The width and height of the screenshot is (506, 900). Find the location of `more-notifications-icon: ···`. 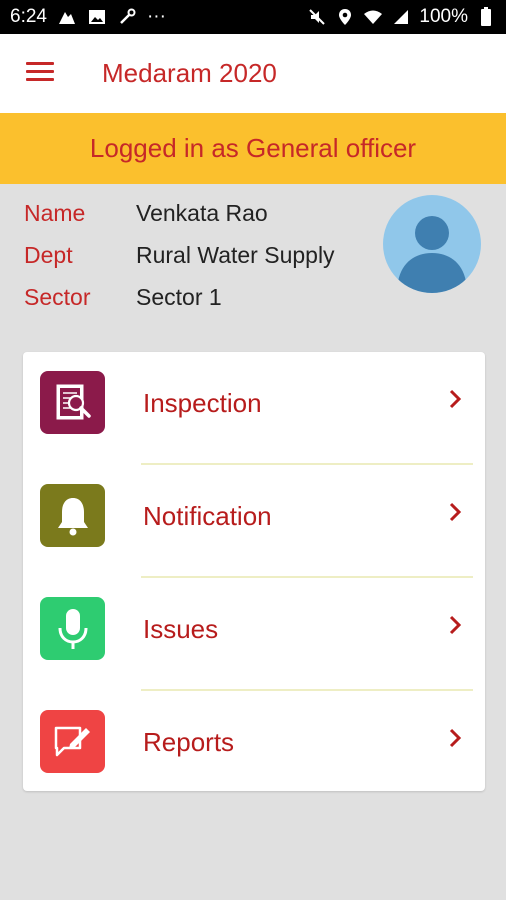

more-notifications-icon: ··· is located at coordinates (156, 16).